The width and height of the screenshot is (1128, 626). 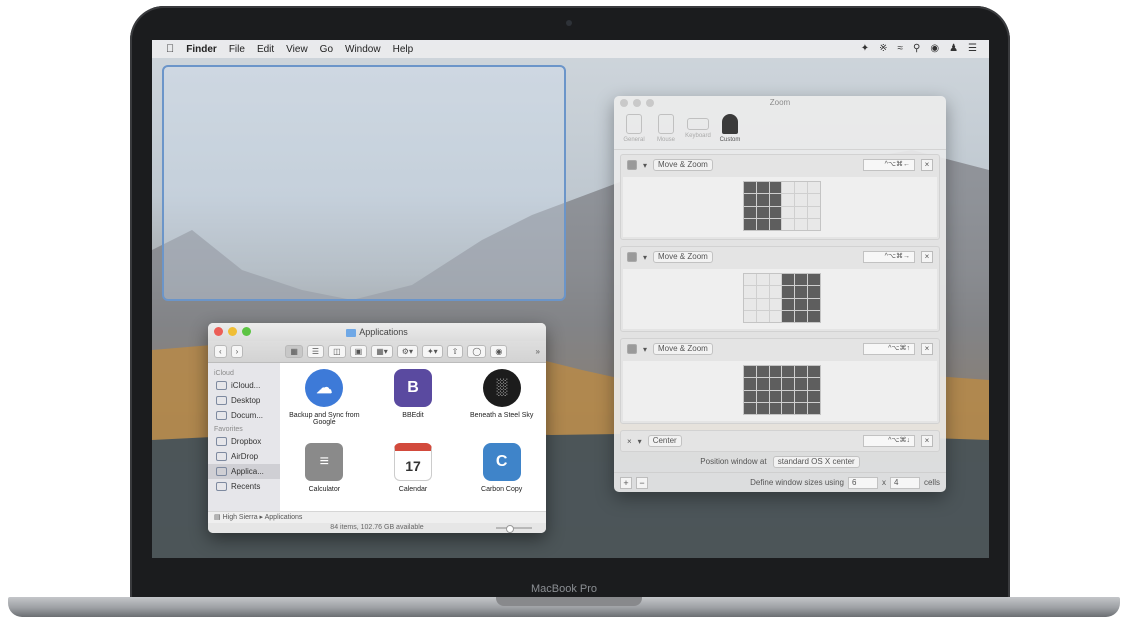 What do you see at coordinates (284, 517) in the screenshot?
I see `path-folder: Applications` at bounding box center [284, 517].